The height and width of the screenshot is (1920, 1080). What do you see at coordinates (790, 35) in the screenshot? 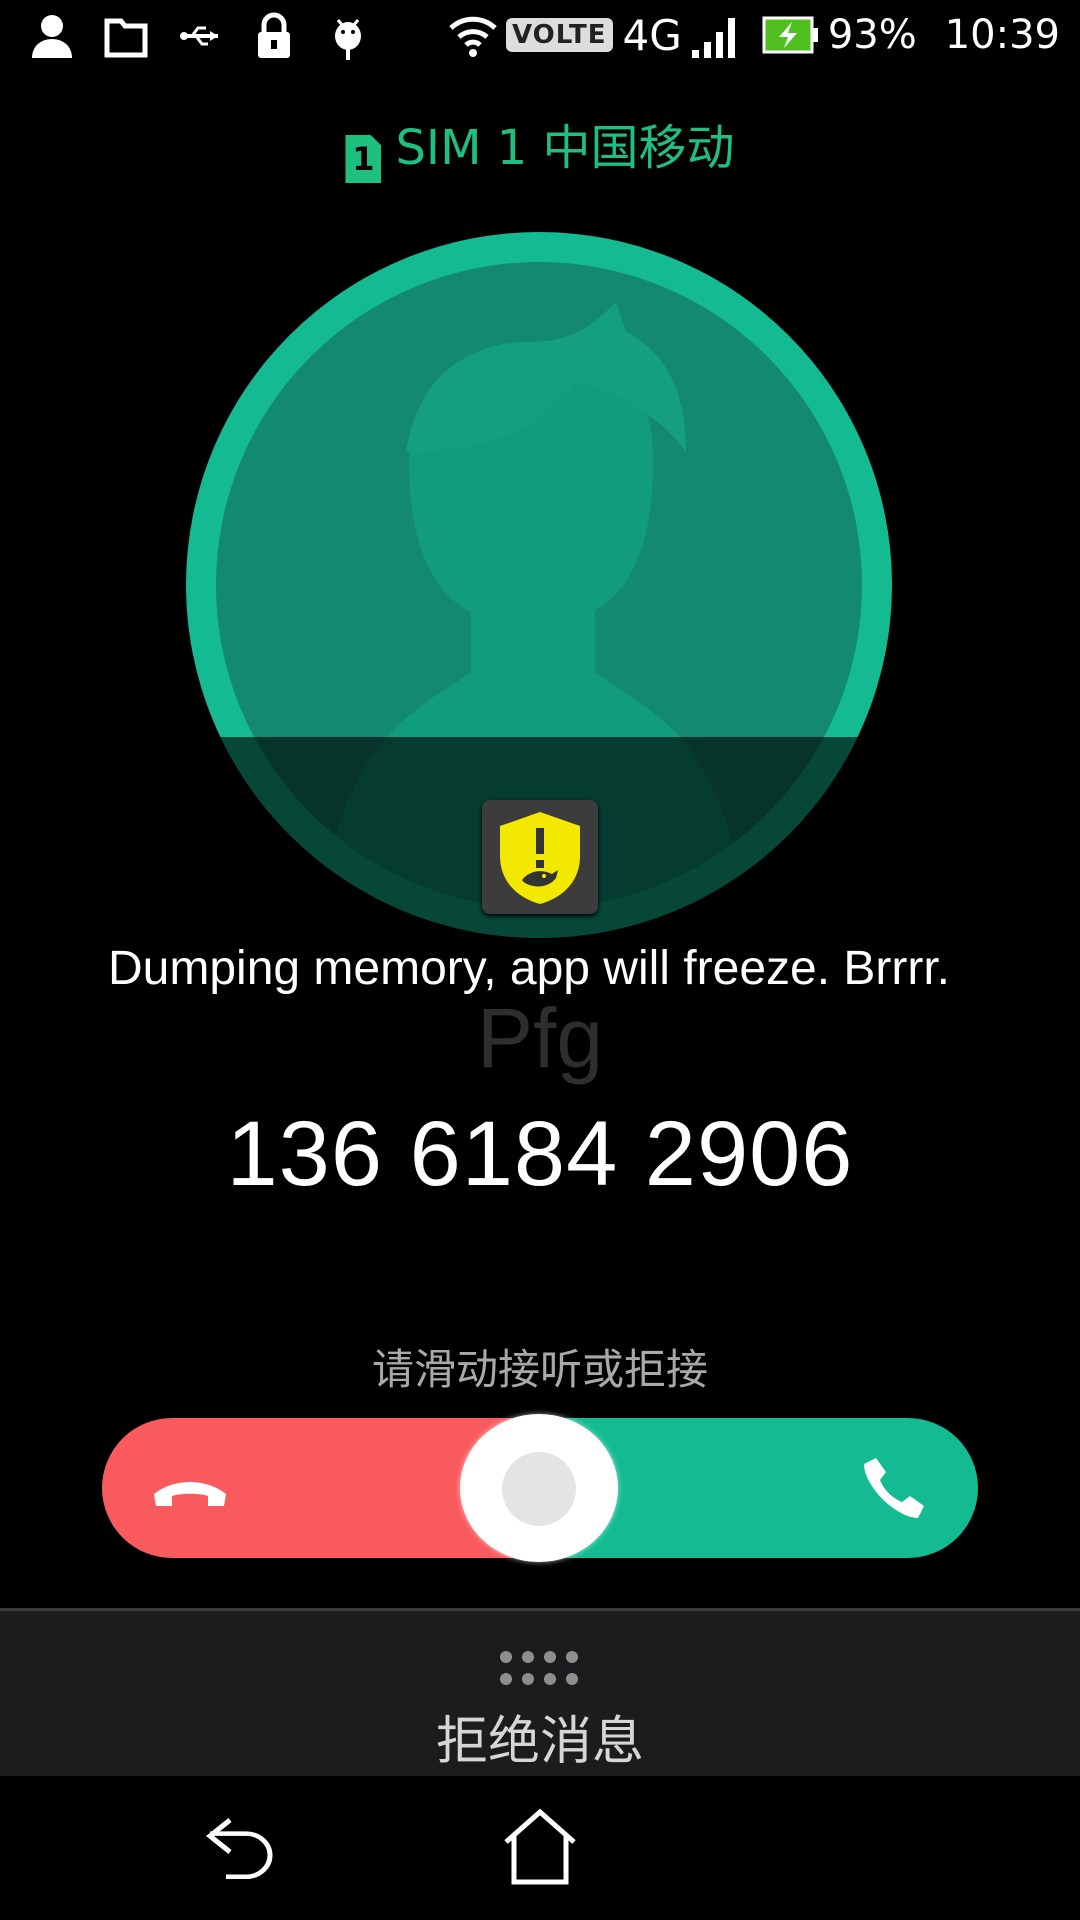
I see `battery-charging-icon` at bounding box center [790, 35].